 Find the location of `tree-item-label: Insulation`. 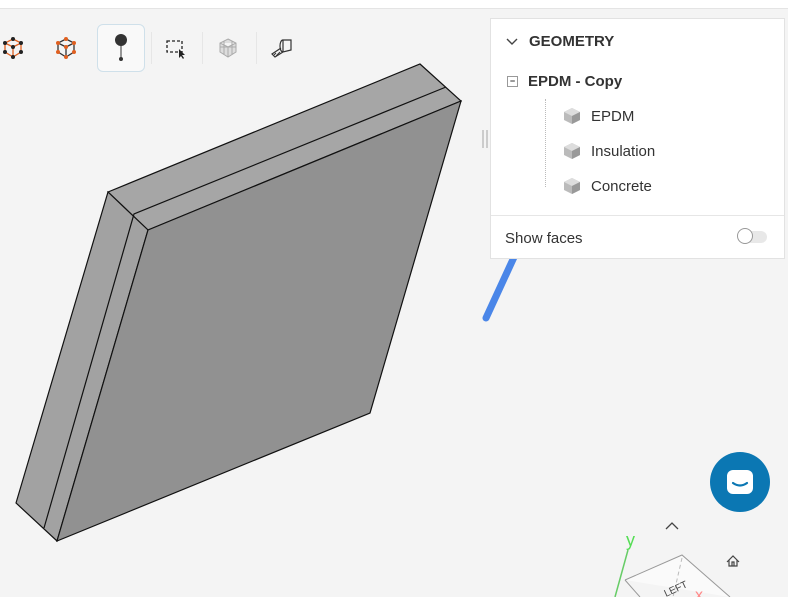

tree-item-label: Insulation is located at coordinates (623, 151).